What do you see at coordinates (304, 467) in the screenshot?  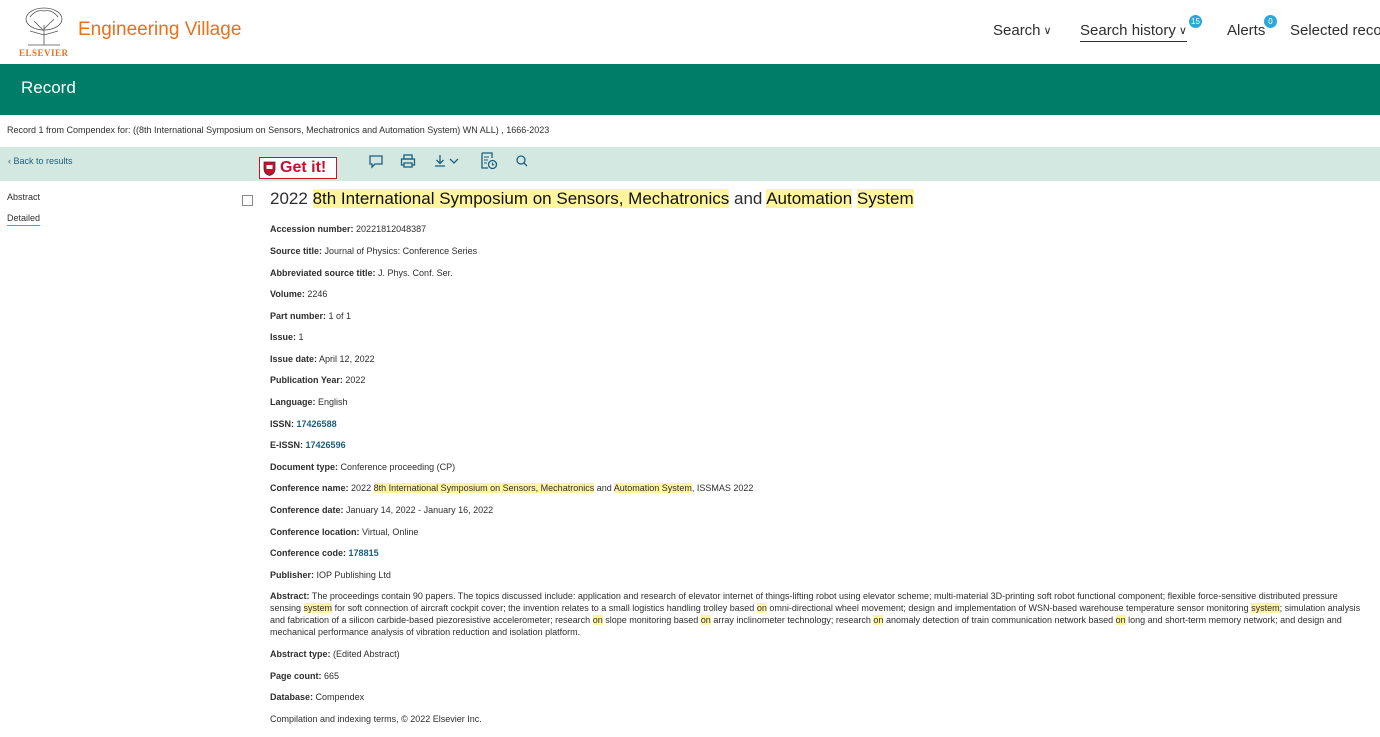 I see `field-label: Document type:` at bounding box center [304, 467].